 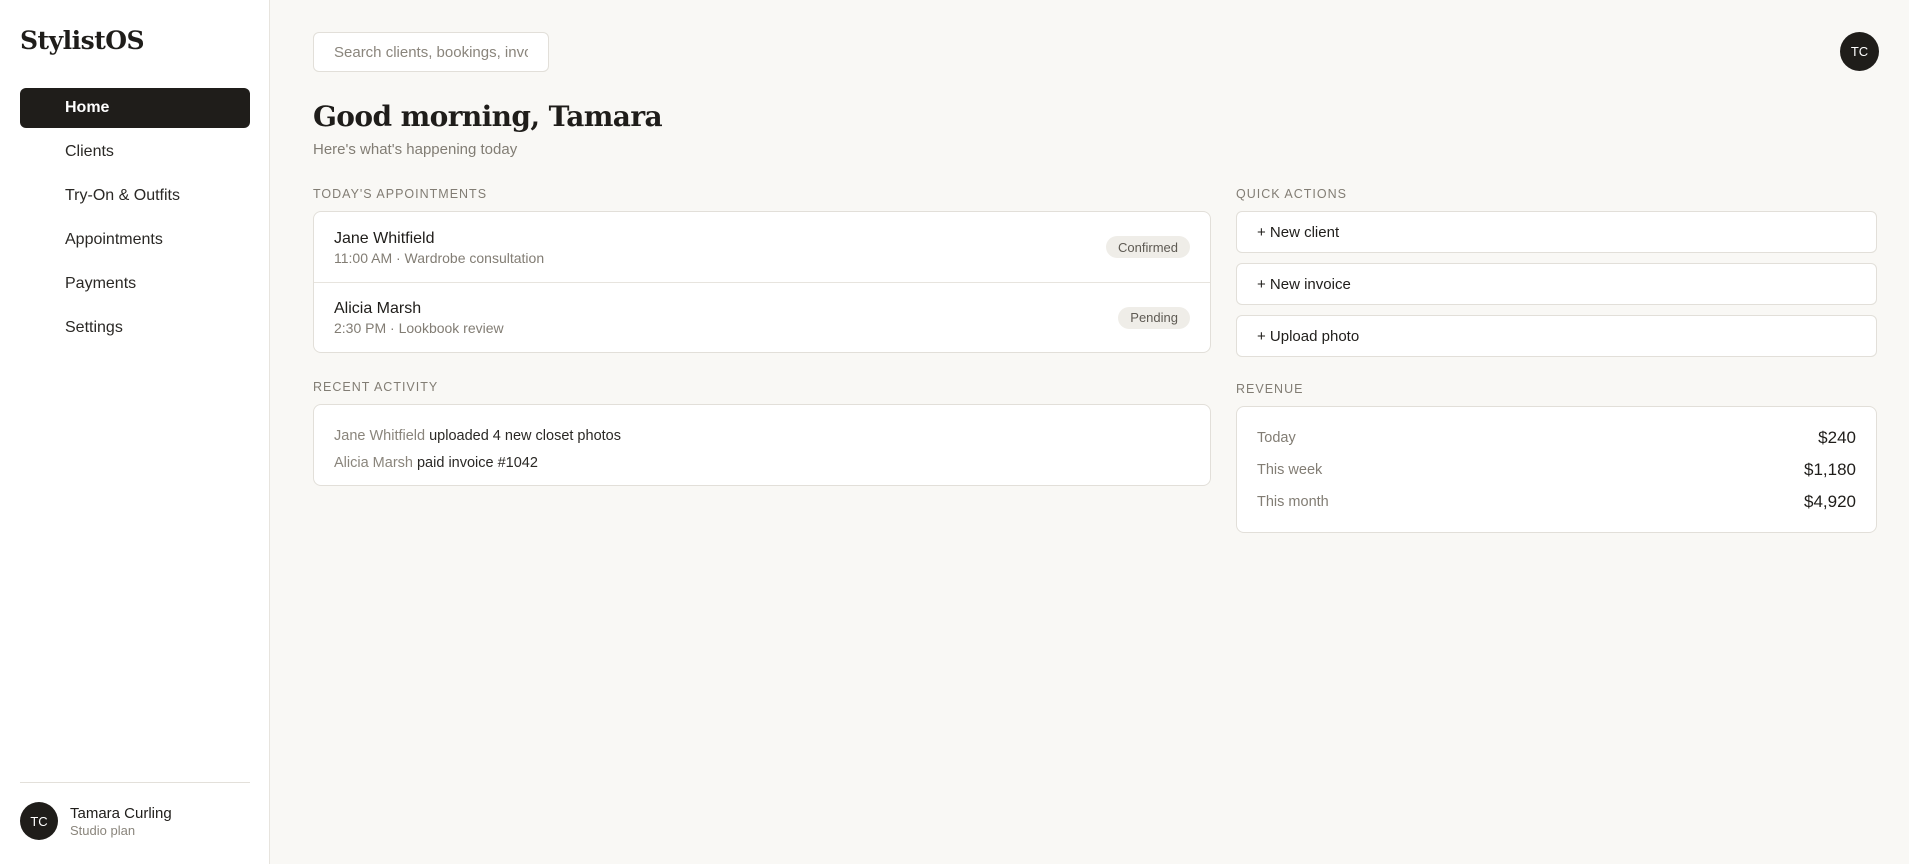 I want to click on revenue-value: $1,180, so click(x=1830, y=469).